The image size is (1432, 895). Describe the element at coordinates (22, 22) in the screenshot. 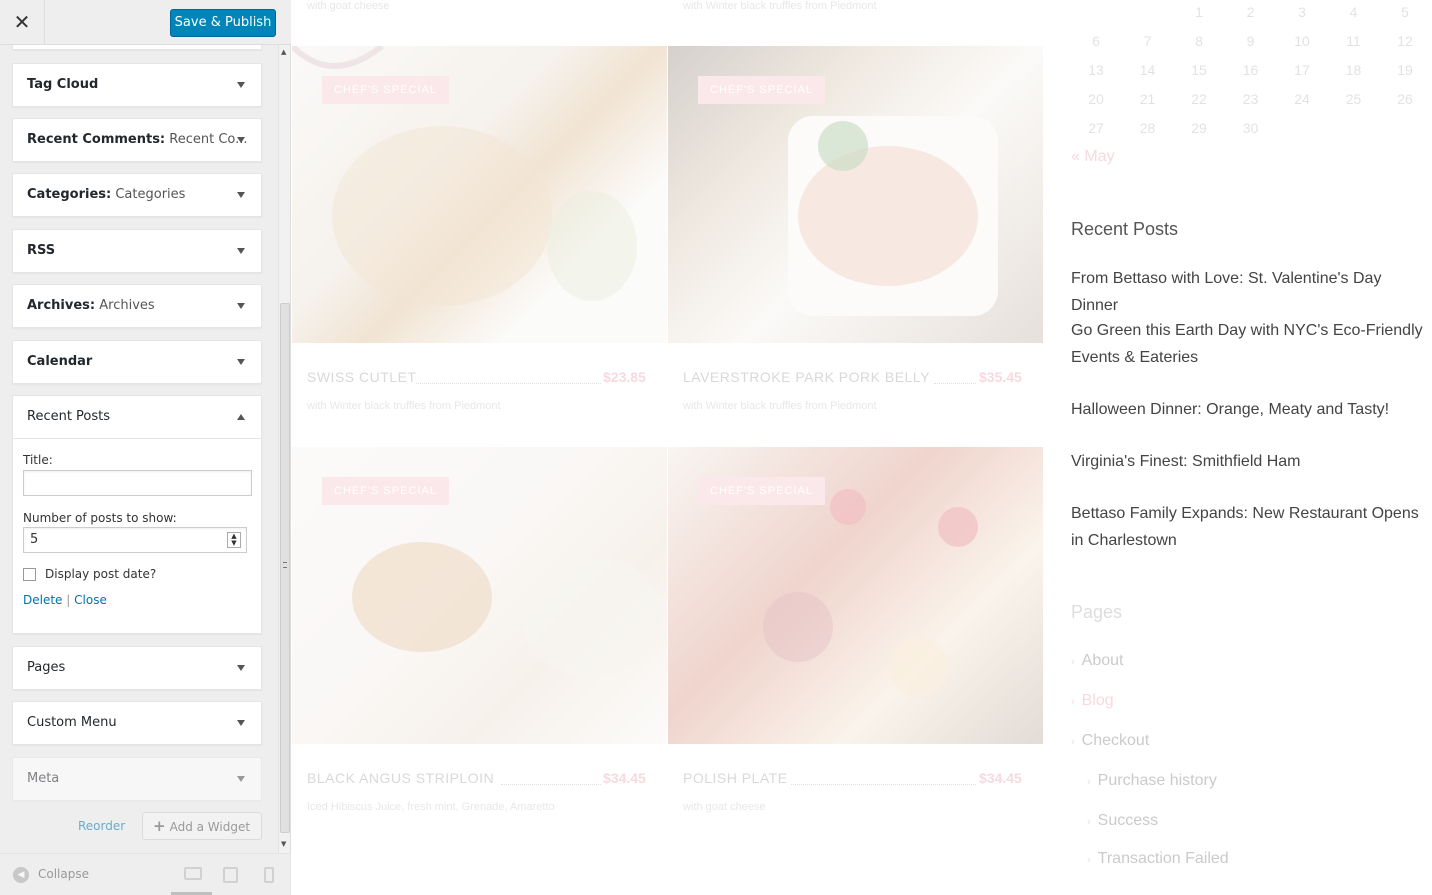

I see `close-icon: ✕` at that location.